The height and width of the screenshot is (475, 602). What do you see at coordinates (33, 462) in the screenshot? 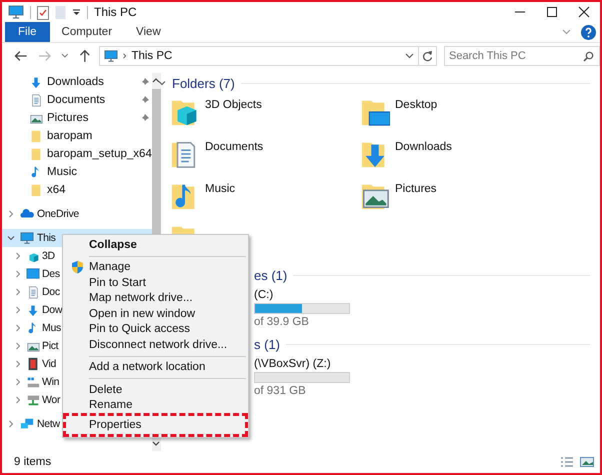
I see `item-count: 9 items` at bounding box center [33, 462].